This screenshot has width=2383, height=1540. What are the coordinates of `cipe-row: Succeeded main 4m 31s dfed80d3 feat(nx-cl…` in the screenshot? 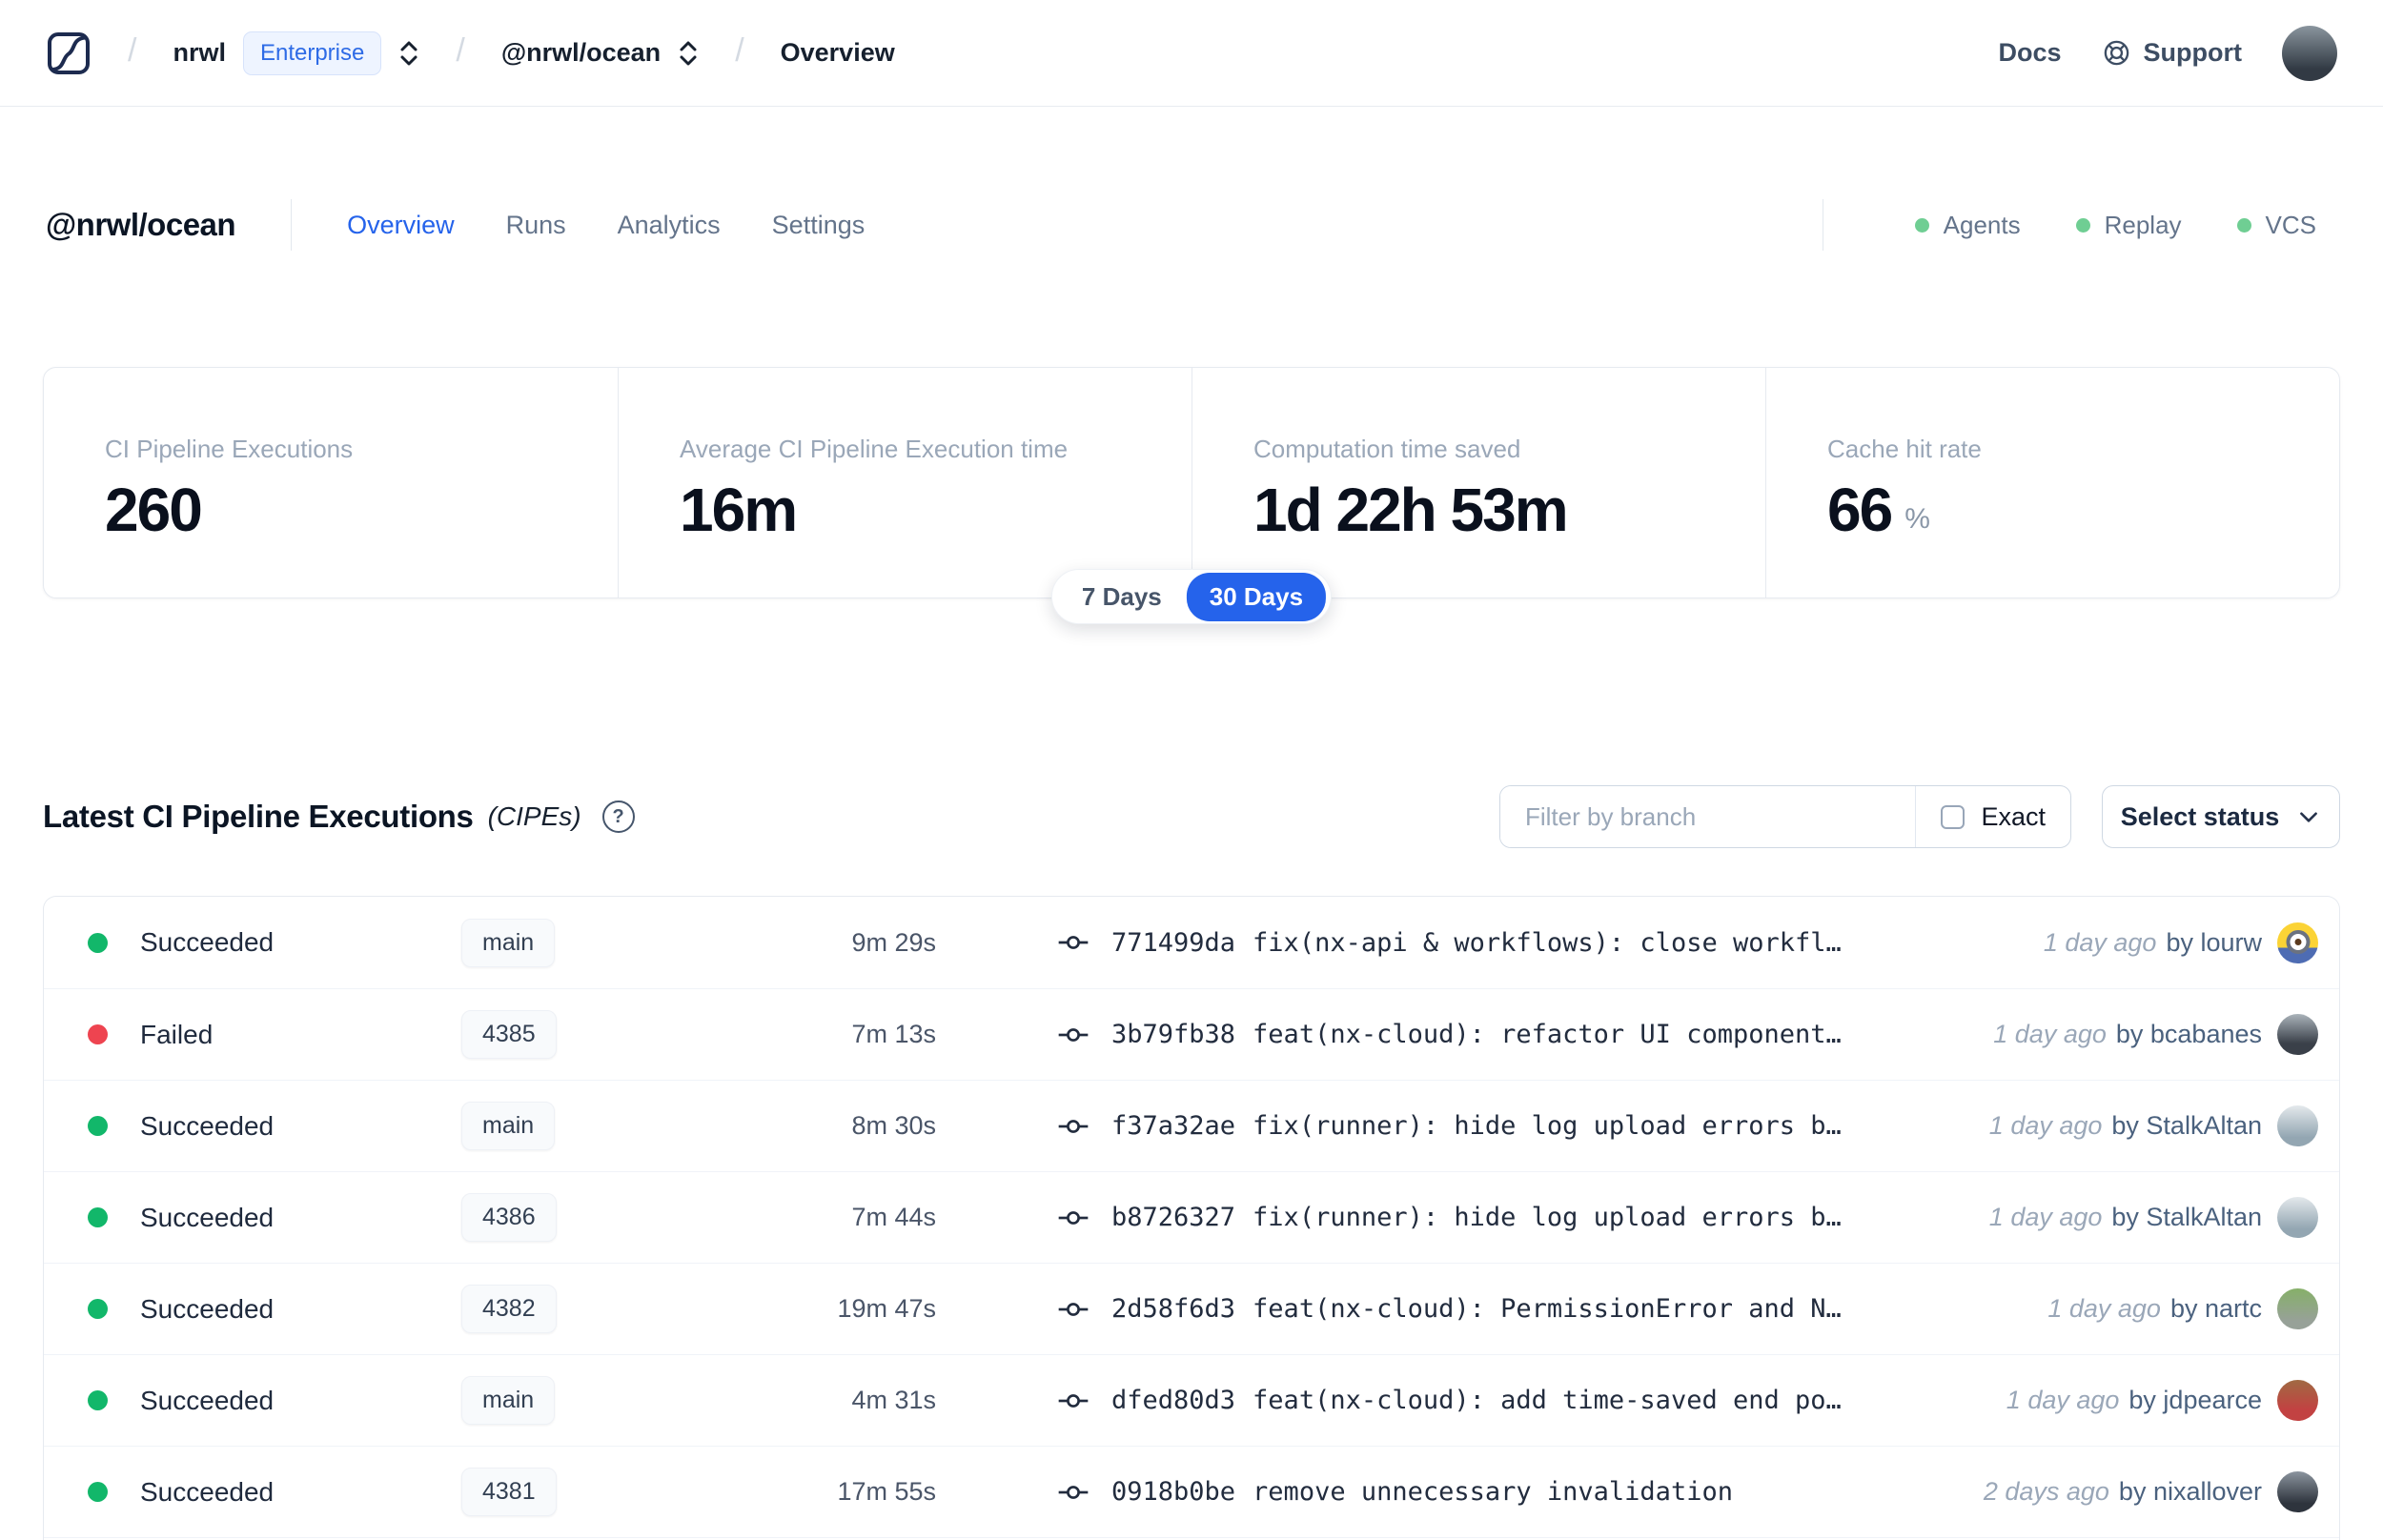 It's located at (1191, 1400).